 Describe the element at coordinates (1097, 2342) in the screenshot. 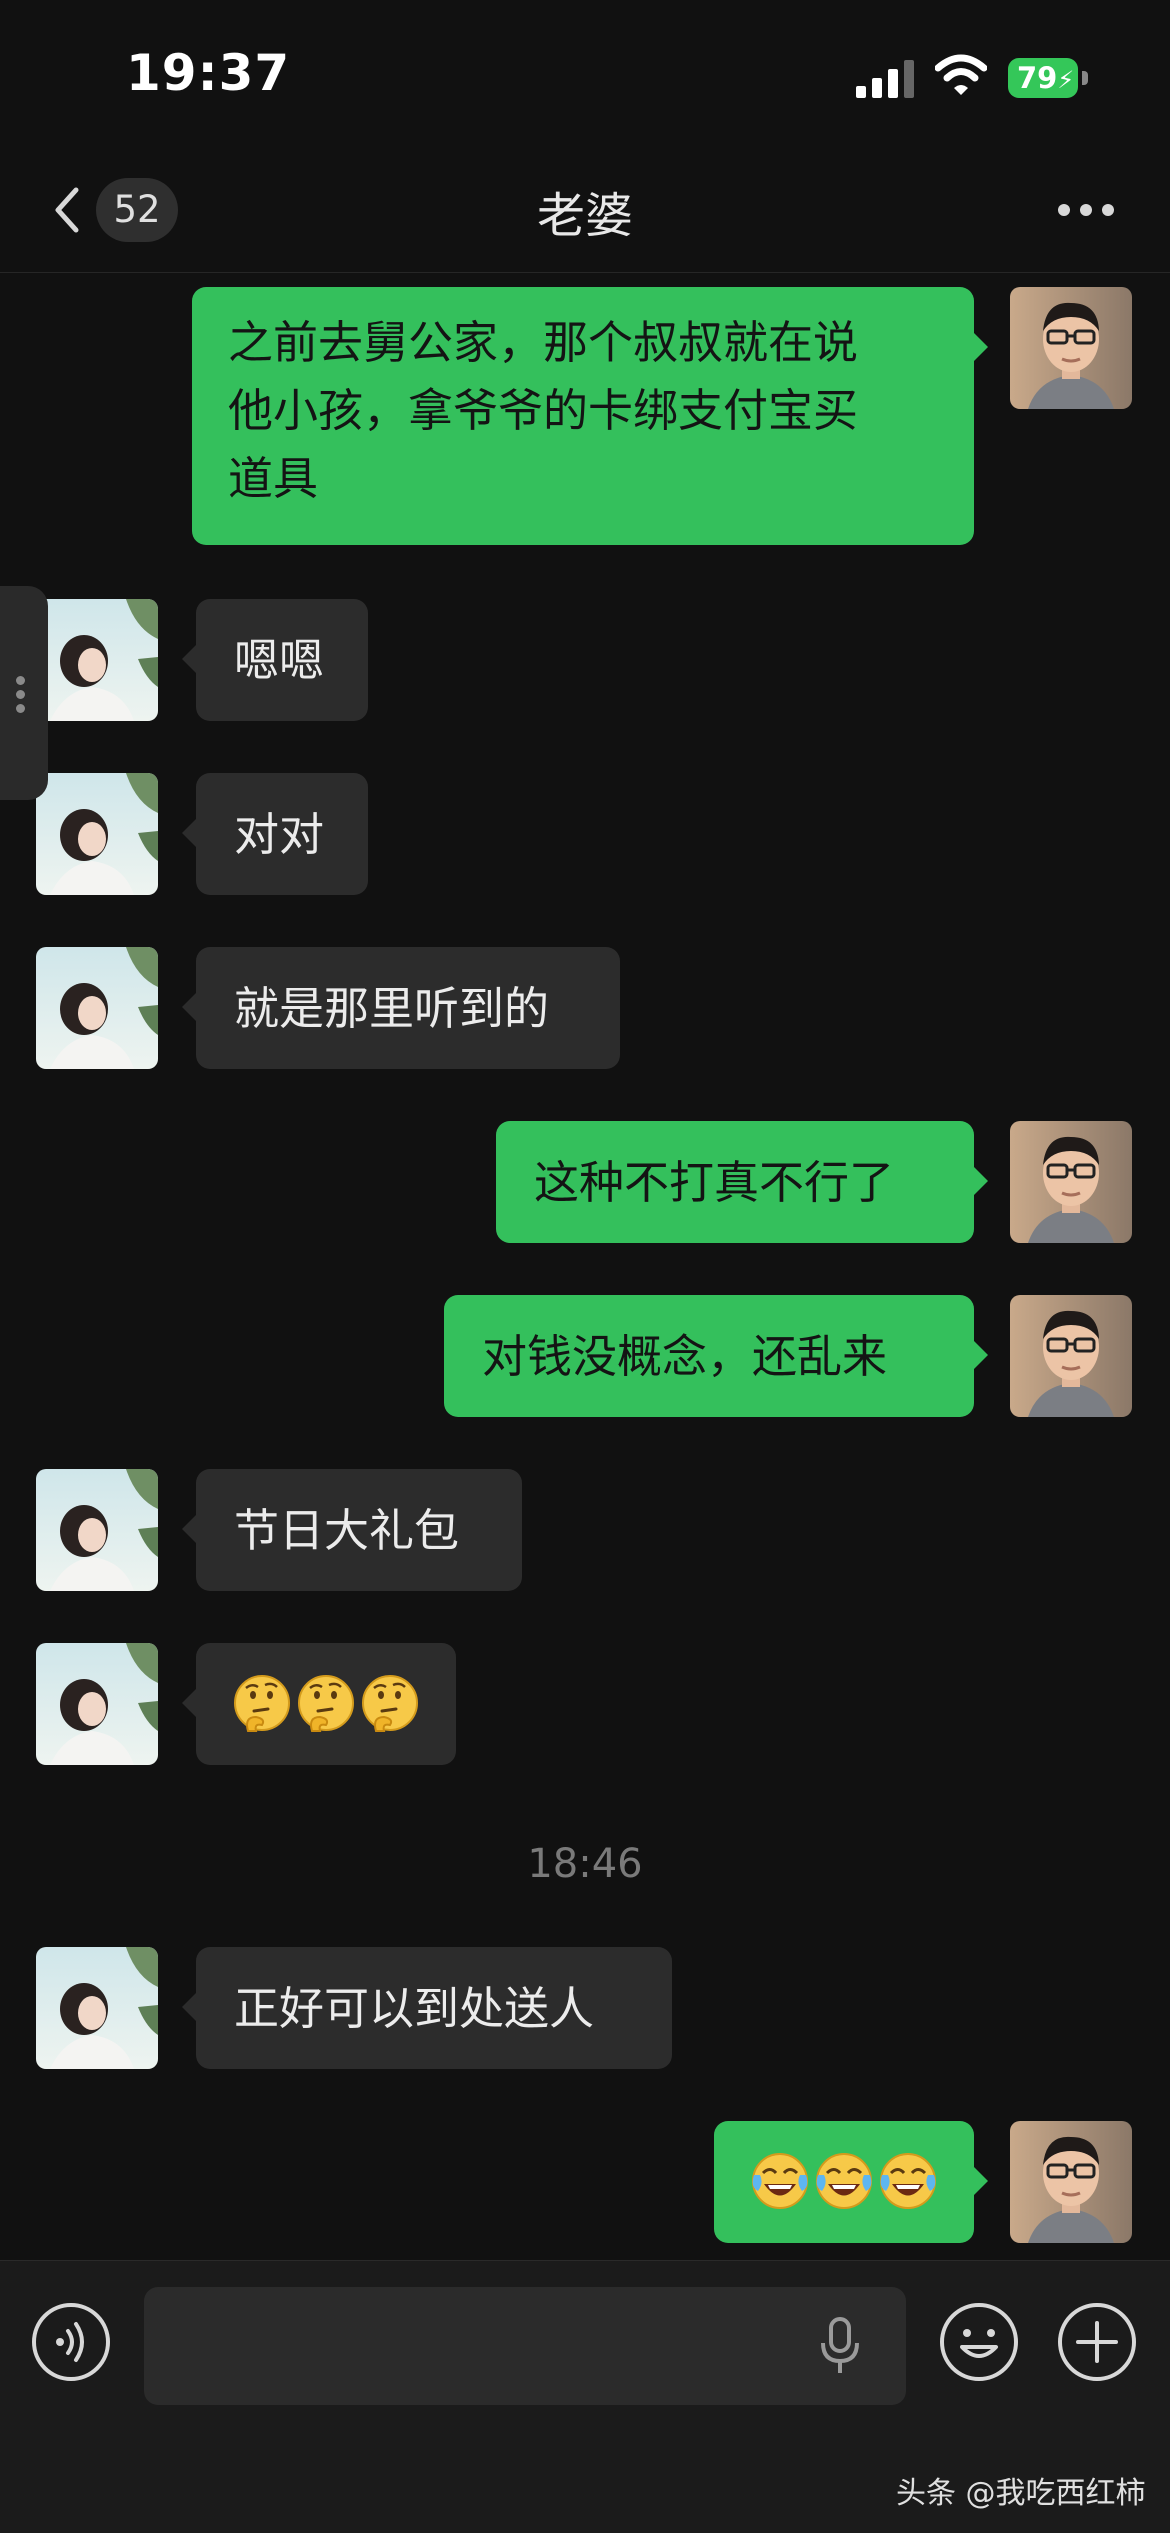

I see `plus-icon` at that location.